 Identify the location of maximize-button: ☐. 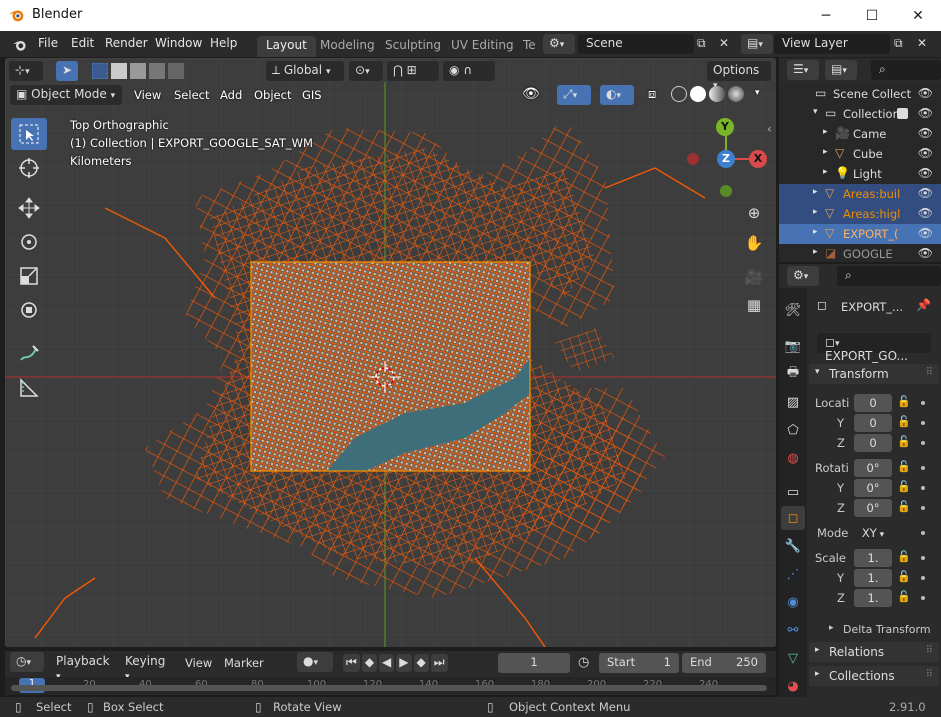
(872, 15).